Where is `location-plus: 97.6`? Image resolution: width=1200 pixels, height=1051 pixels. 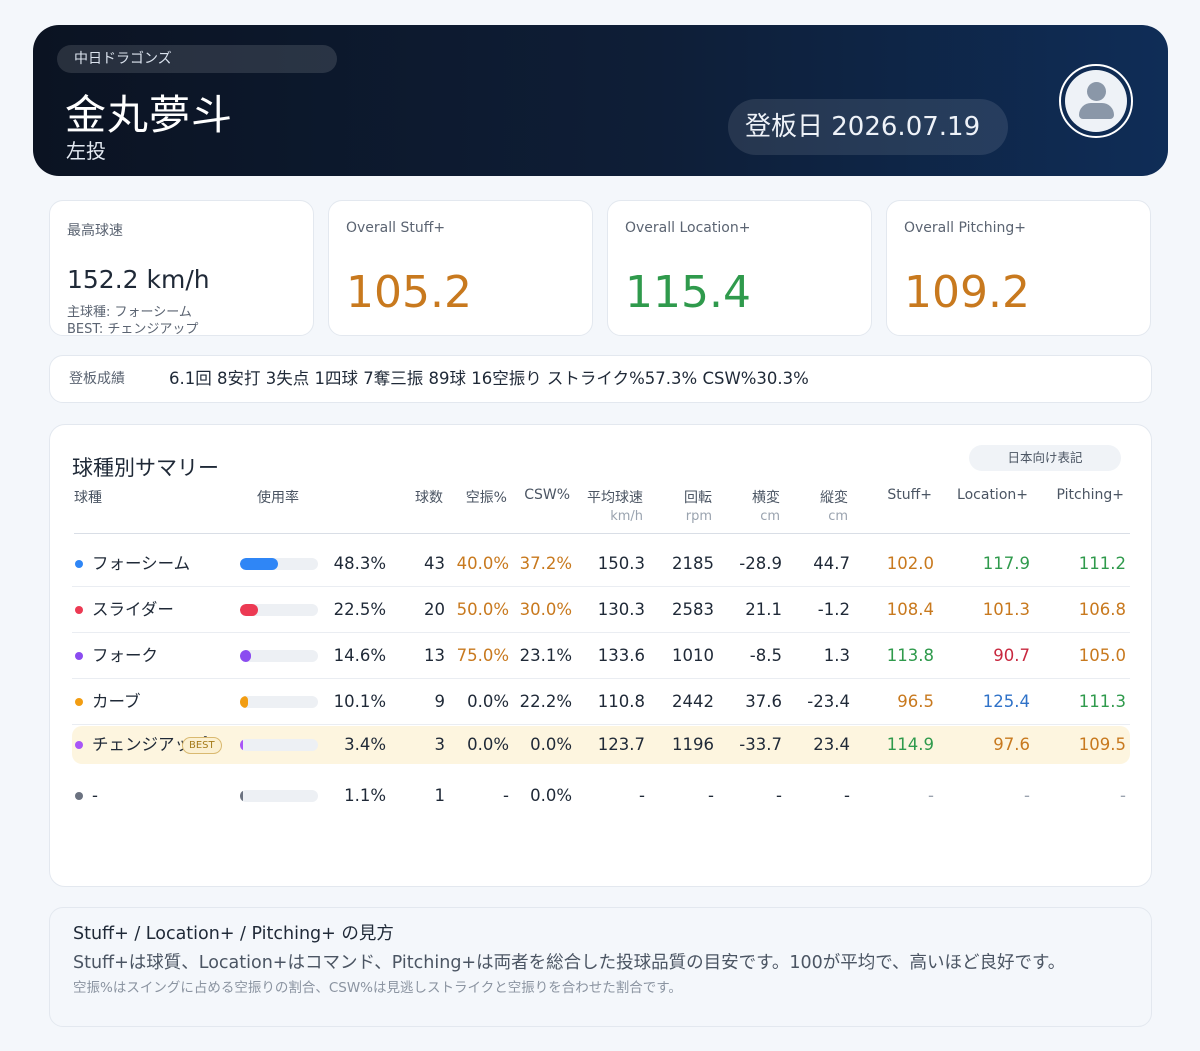
location-plus: 97.6 is located at coordinates (1011, 744).